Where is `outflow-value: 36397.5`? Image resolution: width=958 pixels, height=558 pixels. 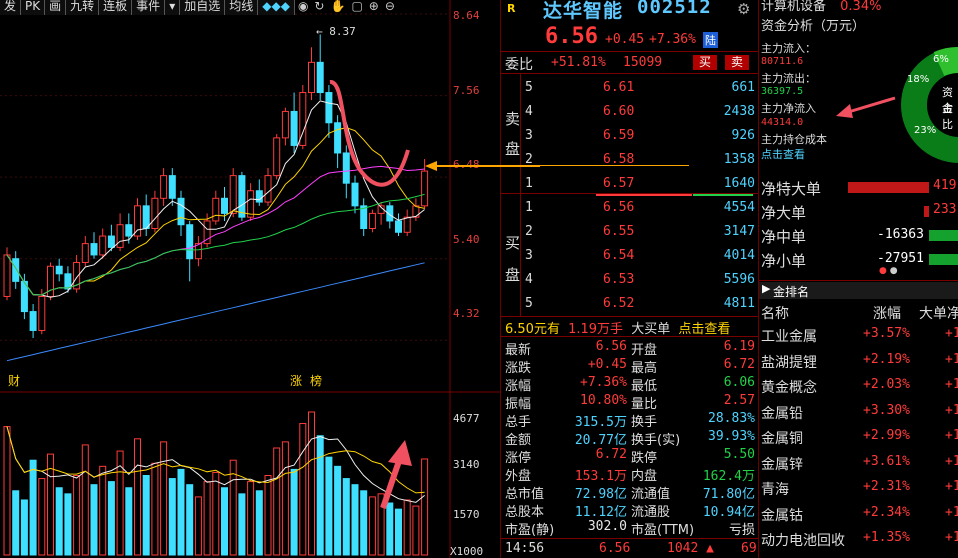 outflow-value: 36397.5 is located at coordinates (782, 91).